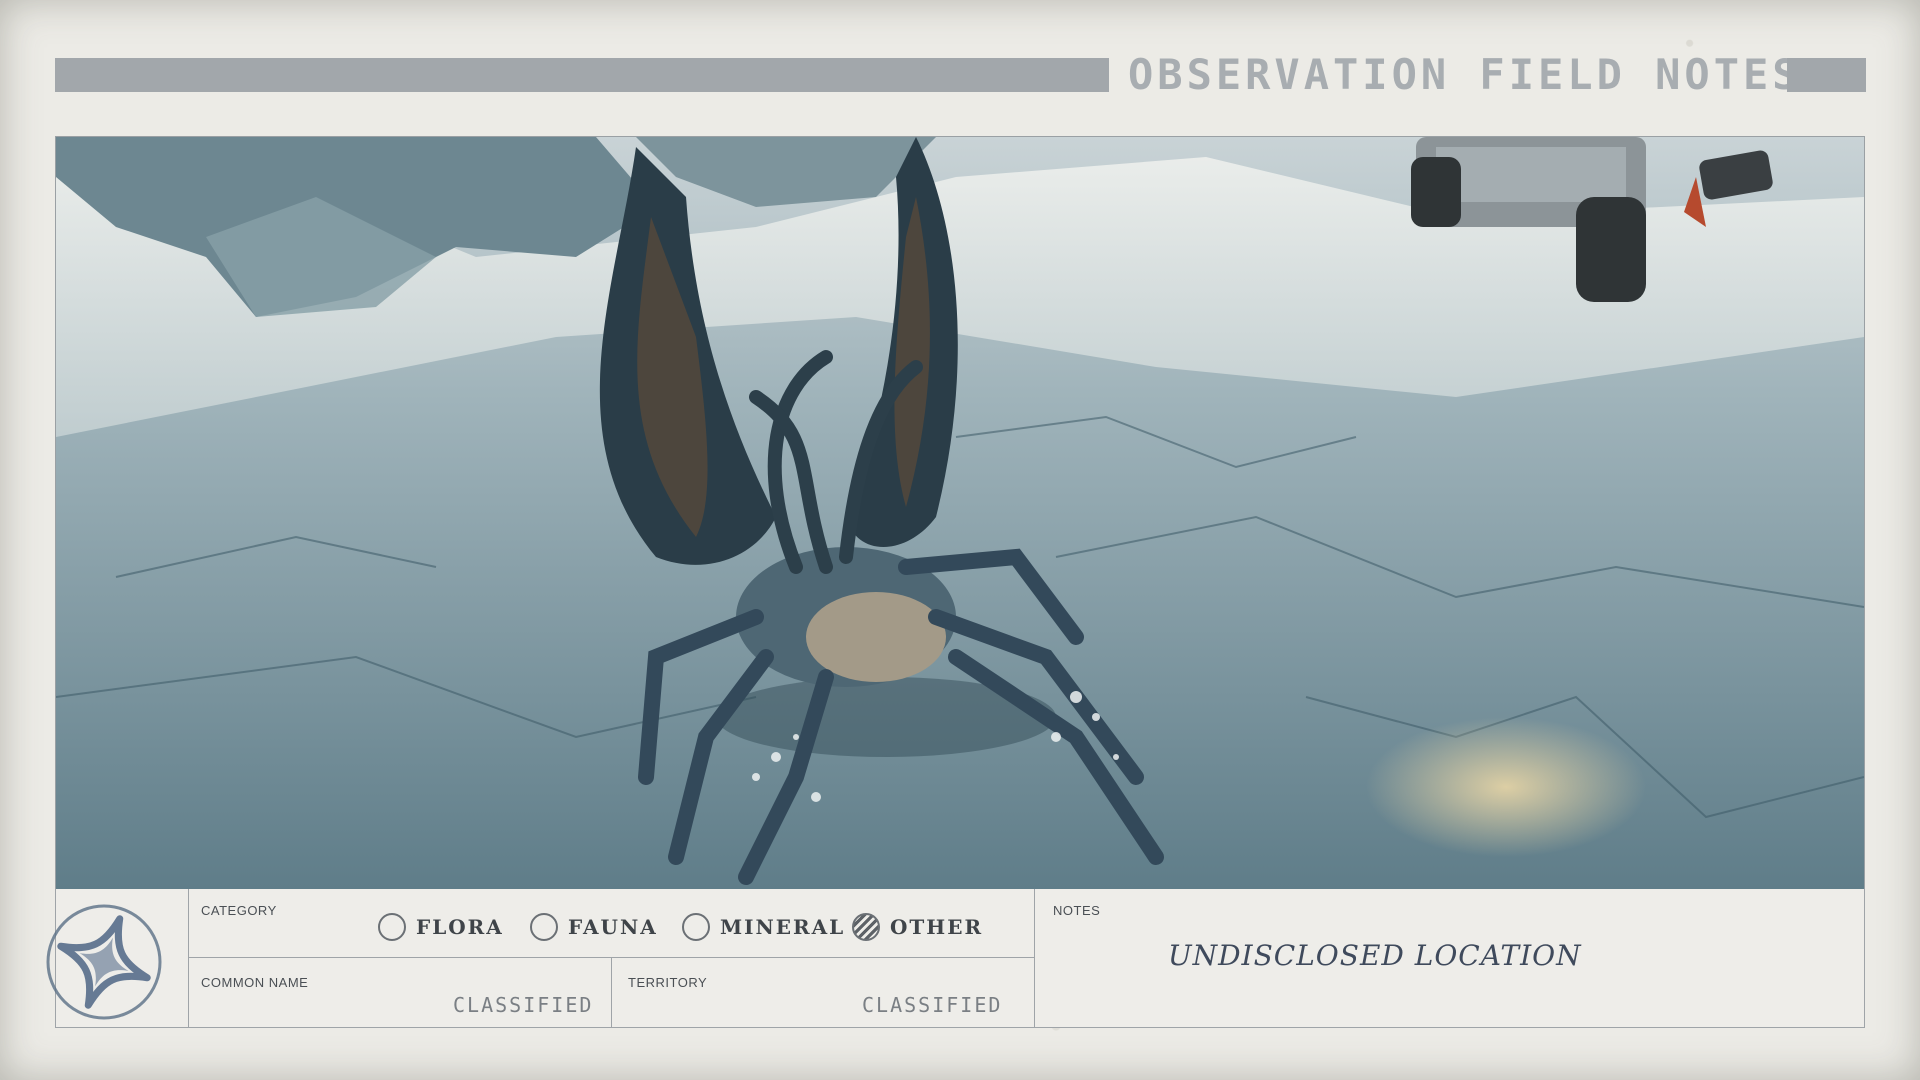 Image resolution: width=1920 pixels, height=1080 pixels. What do you see at coordinates (239, 910) in the screenshot?
I see `category-label: CATEGORY` at bounding box center [239, 910].